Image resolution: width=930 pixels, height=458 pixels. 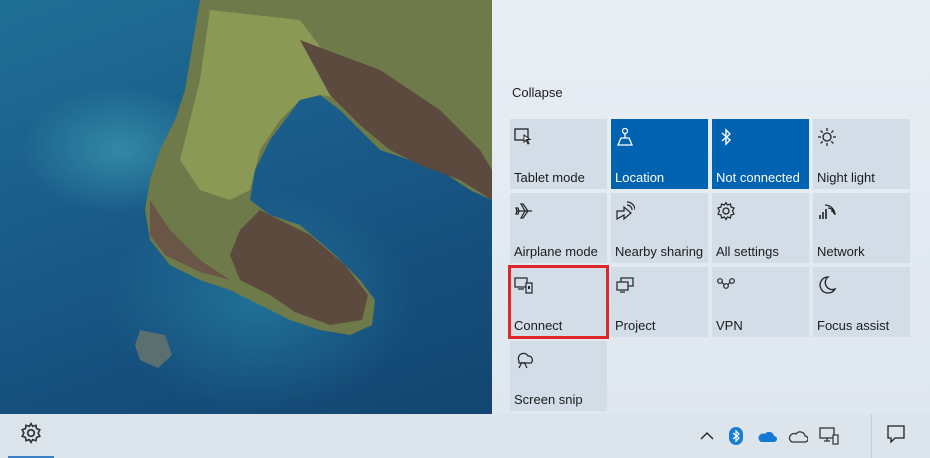 I want to click on project-icon, so click(x=625, y=285).